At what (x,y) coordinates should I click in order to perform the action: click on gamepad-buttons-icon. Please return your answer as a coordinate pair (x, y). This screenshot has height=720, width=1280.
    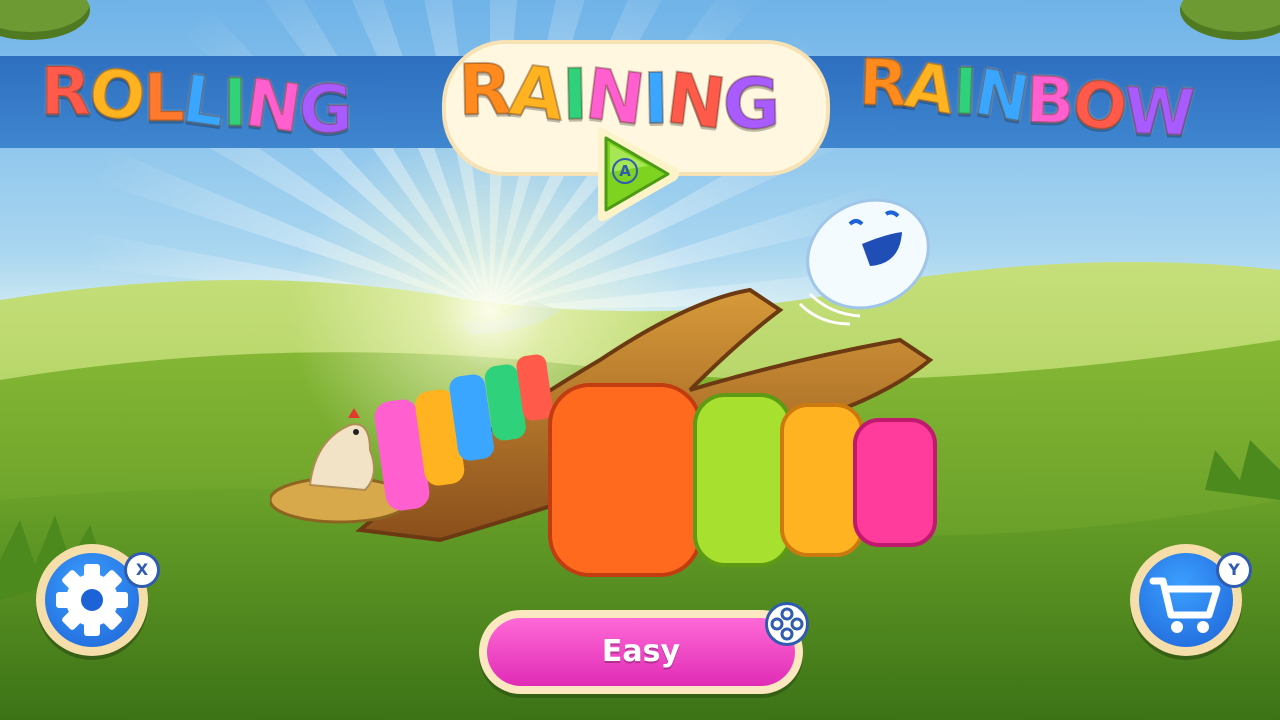
    Looking at the image, I should click on (787, 624).